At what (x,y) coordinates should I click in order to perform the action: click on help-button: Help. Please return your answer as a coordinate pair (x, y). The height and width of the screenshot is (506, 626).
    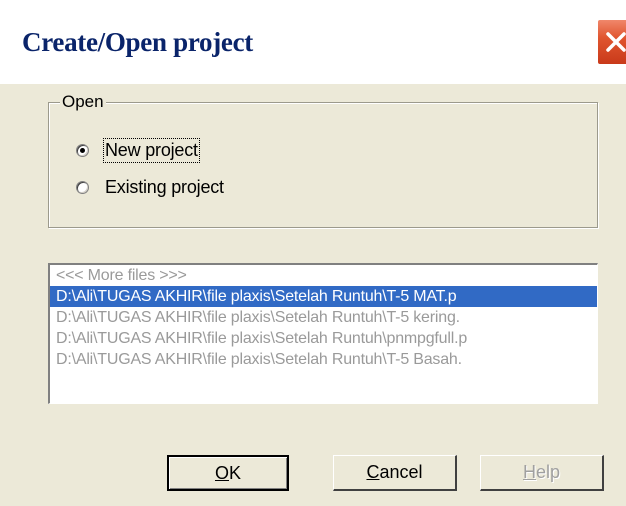
    Looking at the image, I should click on (542, 473).